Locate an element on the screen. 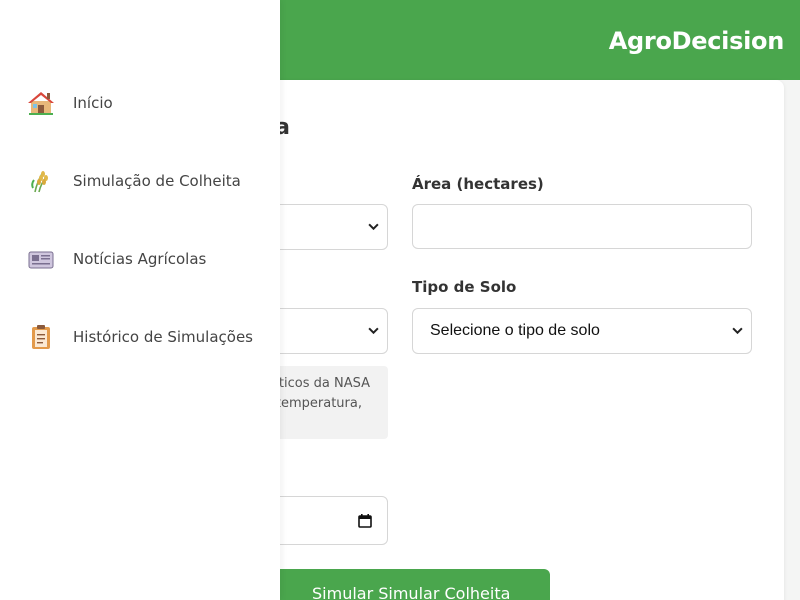 This screenshot has width=800, height=600. soil-type-label: Tipo de Solo is located at coordinates (464, 287).